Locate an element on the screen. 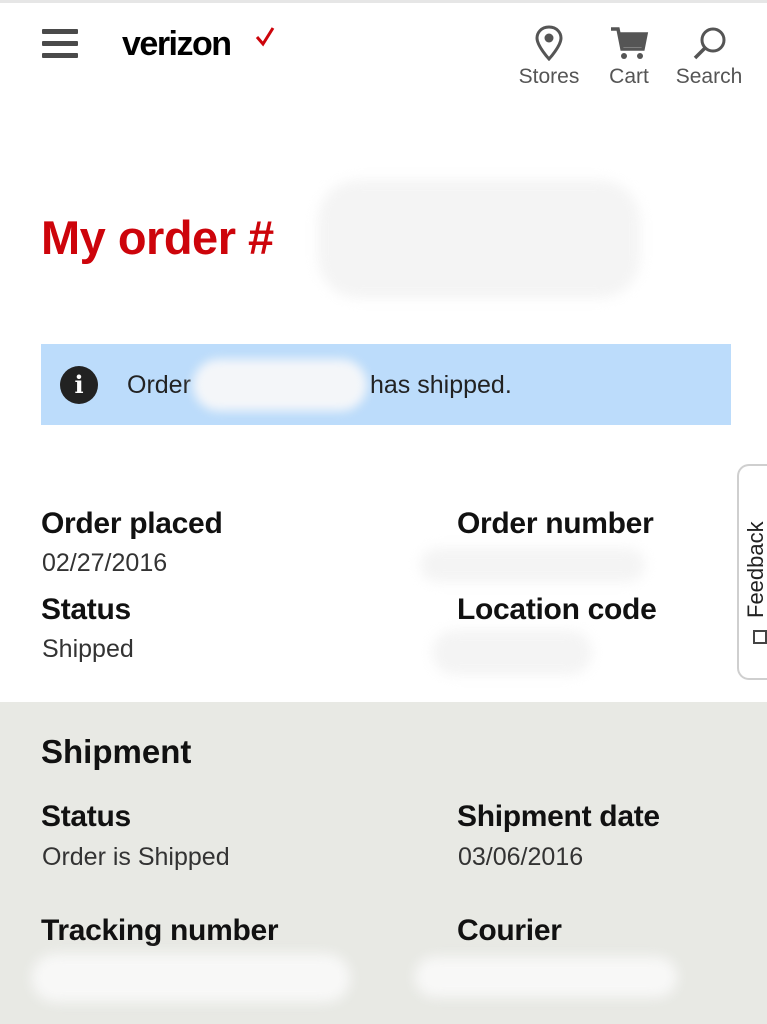  shipment-date-value: 03/06/2016 is located at coordinates (521, 857).